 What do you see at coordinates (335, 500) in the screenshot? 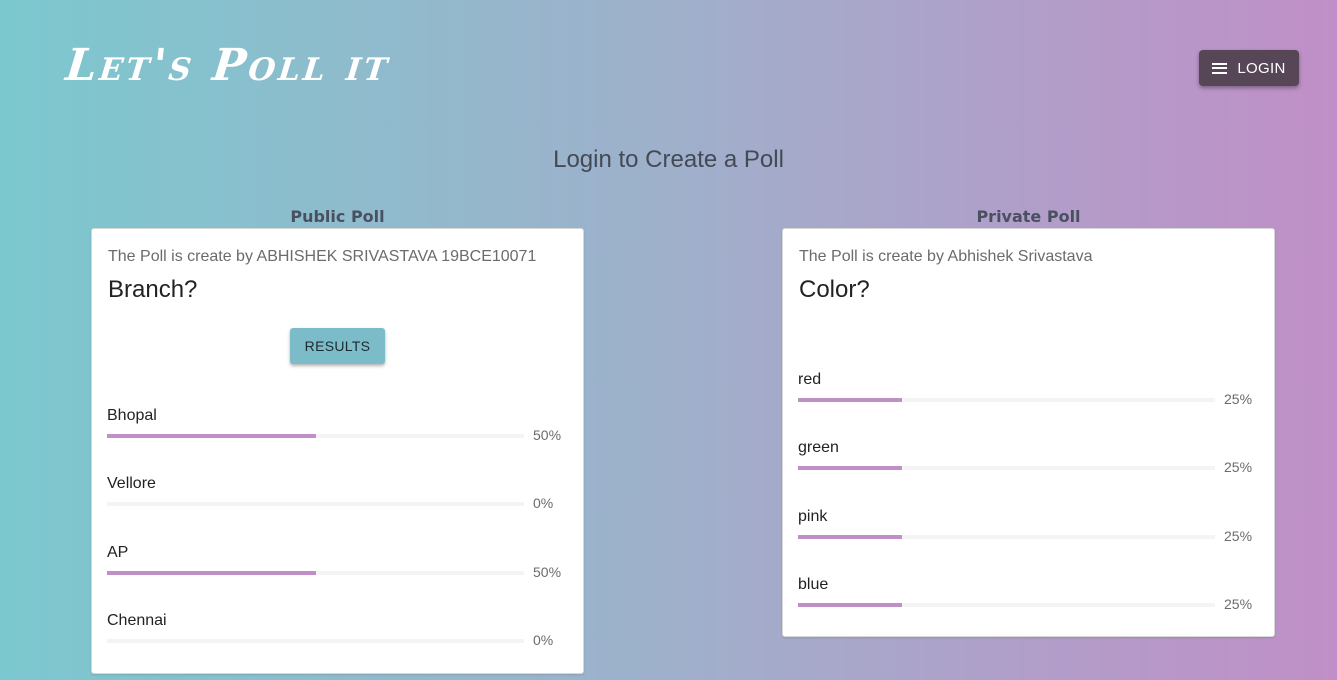
I see `poll-option: Vellore 0%` at bounding box center [335, 500].